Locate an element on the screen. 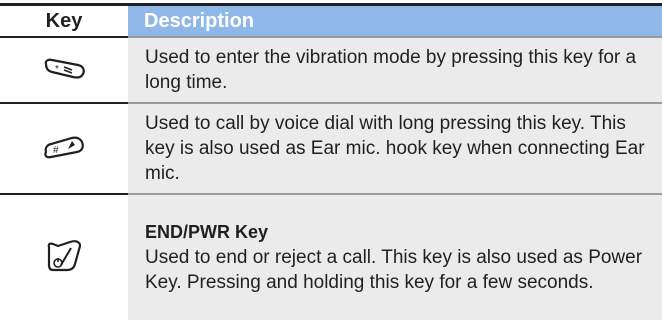 The image size is (662, 320). key-cell: # is located at coordinates (64, 148).